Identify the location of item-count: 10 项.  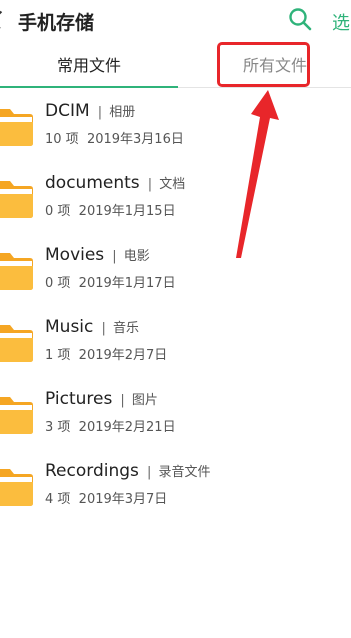
(62, 139).